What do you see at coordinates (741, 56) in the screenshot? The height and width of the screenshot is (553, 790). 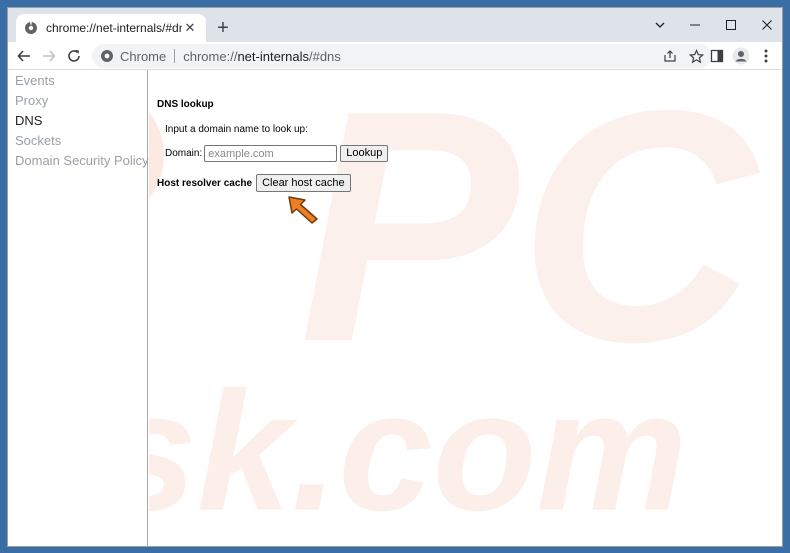 I see `profile-avatar-icon` at bounding box center [741, 56].